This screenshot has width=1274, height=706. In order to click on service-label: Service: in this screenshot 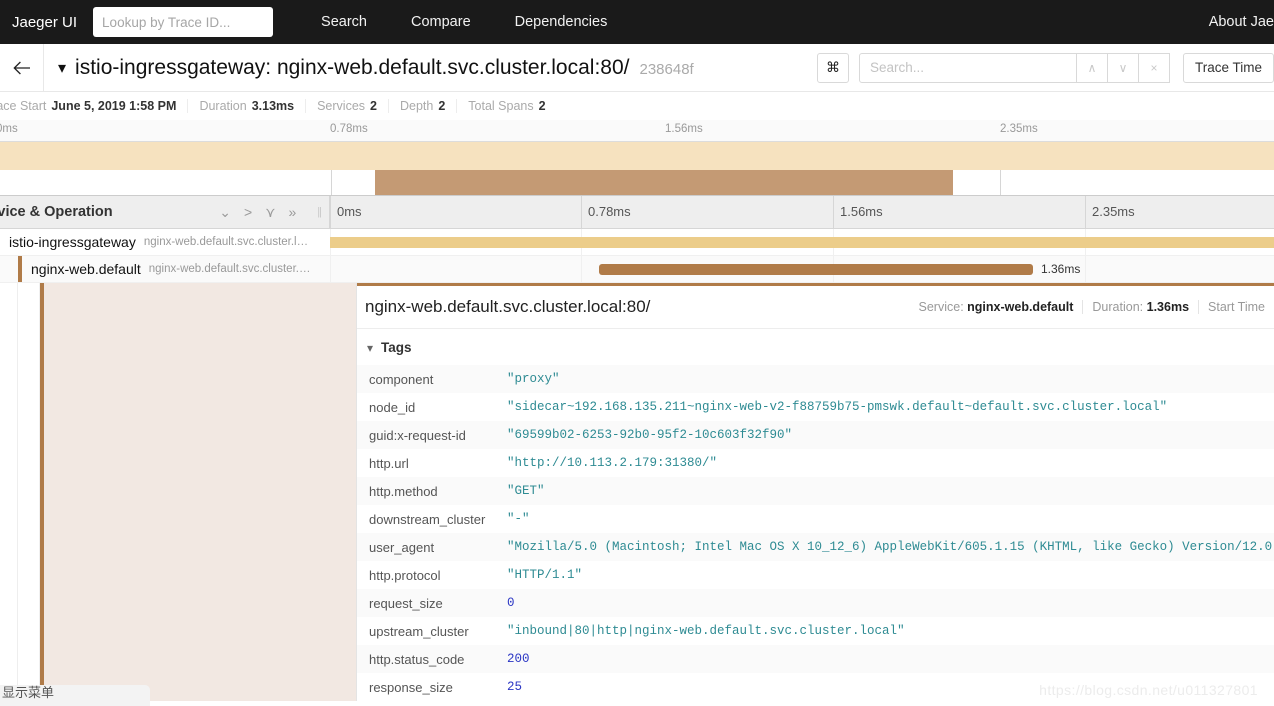, I will do `click(941, 307)`.